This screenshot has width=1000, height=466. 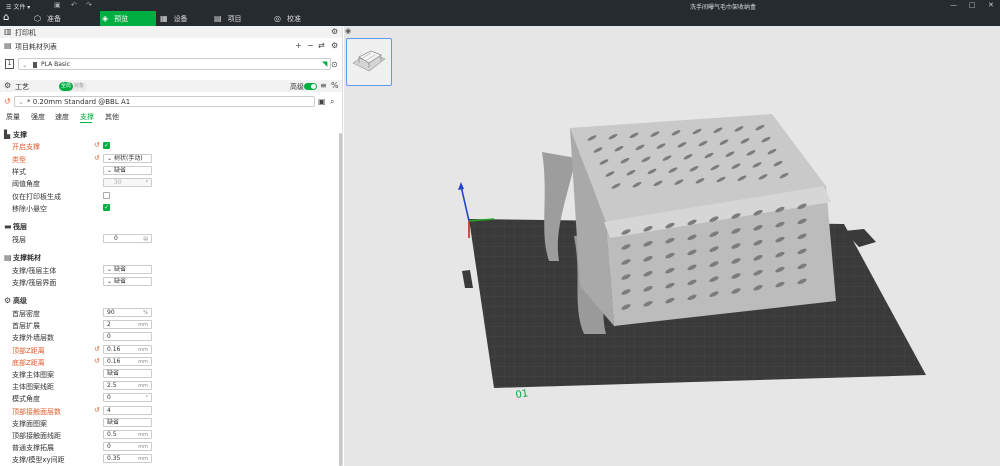 What do you see at coordinates (26, 314) in the screenshot?
I see `advanced-row-label: 首层密度` at bounding box center [26, 314].